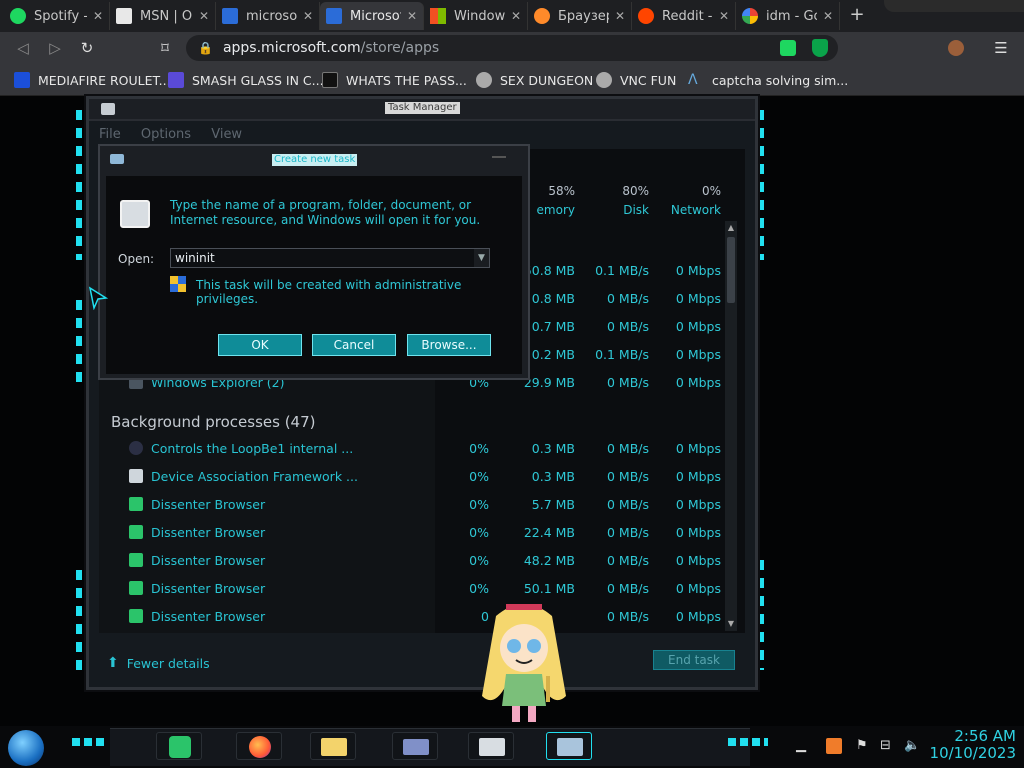 Image resolution: width=1024 pixels, height=768 pixels. What do you see at coordinates (731, 270) in the screenshot?
I see `scroll-thumb` at bounding box center [731, 270].